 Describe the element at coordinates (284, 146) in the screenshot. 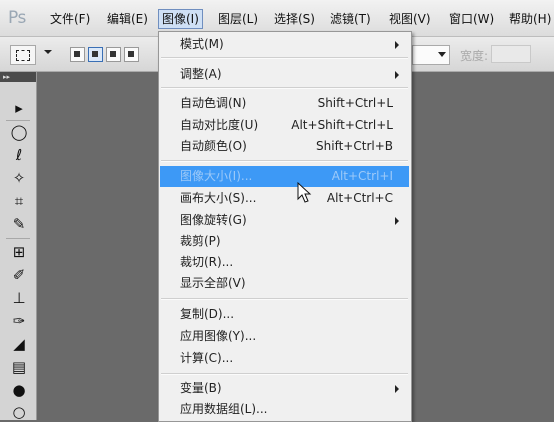

I see `menu-item-auto-color: 自动颜色(O) Shift+Ctrl+B` at that location.